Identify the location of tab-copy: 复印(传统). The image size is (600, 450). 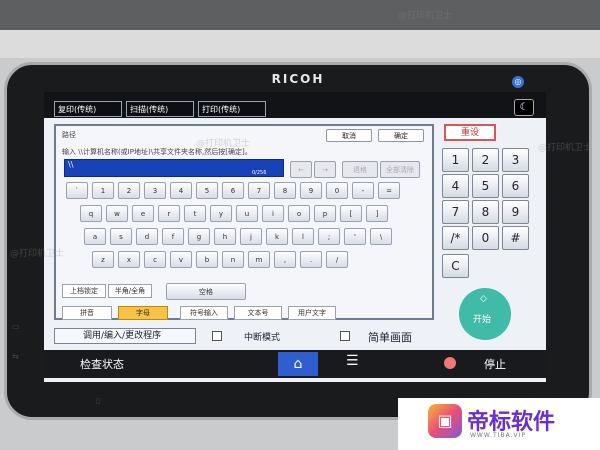
(88, 109).